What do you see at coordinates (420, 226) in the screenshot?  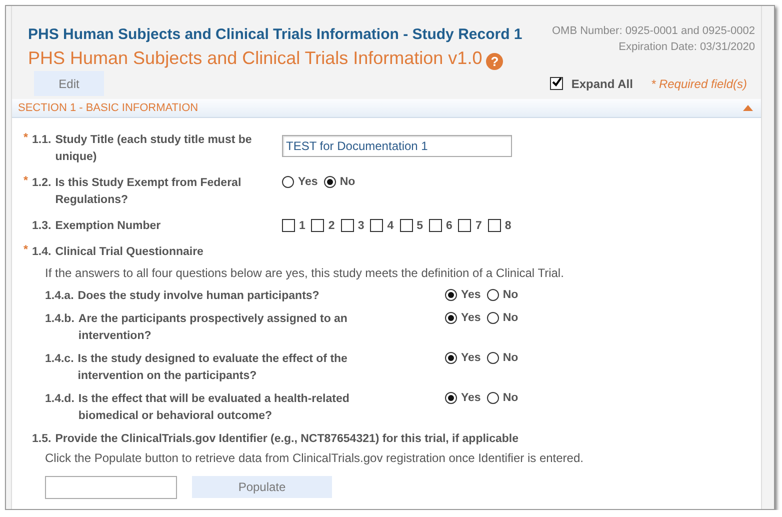 I see `option-label: 5` at bounding box center [420, 226].